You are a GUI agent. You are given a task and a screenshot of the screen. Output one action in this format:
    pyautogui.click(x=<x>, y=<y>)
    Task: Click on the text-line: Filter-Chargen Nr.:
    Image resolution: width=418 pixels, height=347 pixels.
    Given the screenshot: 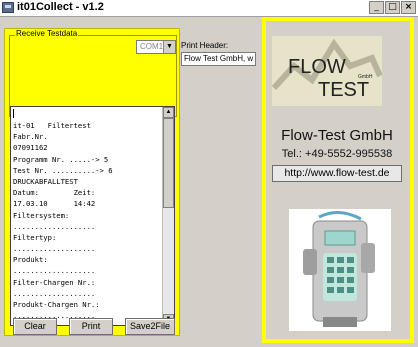 What is the action you would take?
    pyautogui.click(x=54, y=282)
    